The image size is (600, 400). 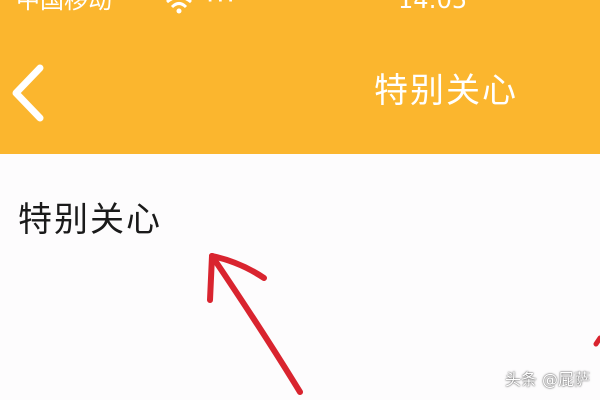 What do you see at coordinates (300, 12) in the screenshot?
I see `status-bar: 中国移动 ··· 14:05` at bounding box center [300, 12].